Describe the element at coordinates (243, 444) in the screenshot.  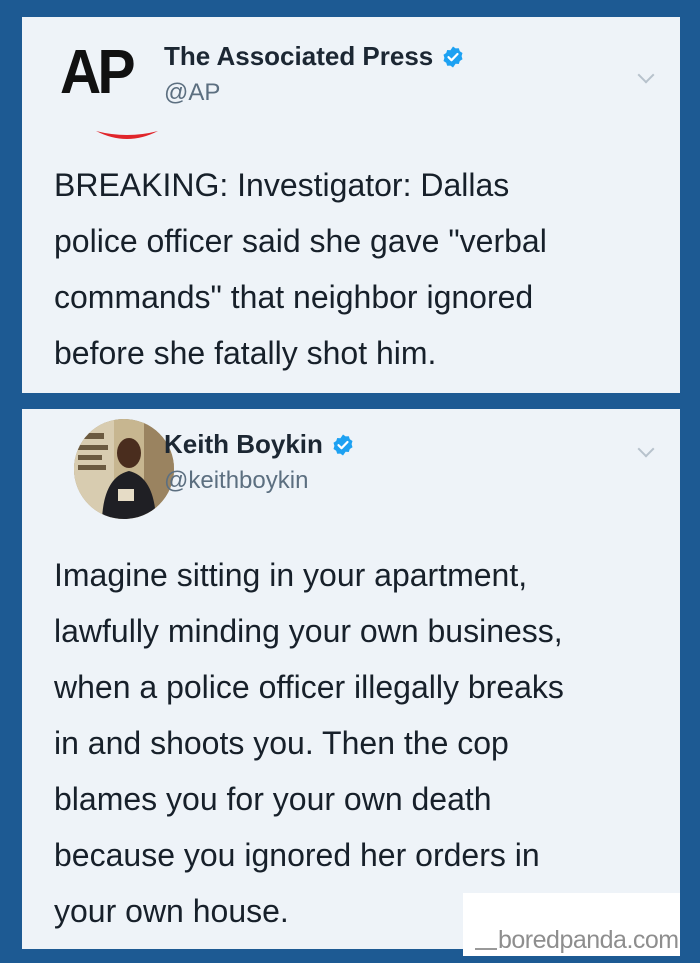
I see `author-name-text: Keith Boykin` at that location.